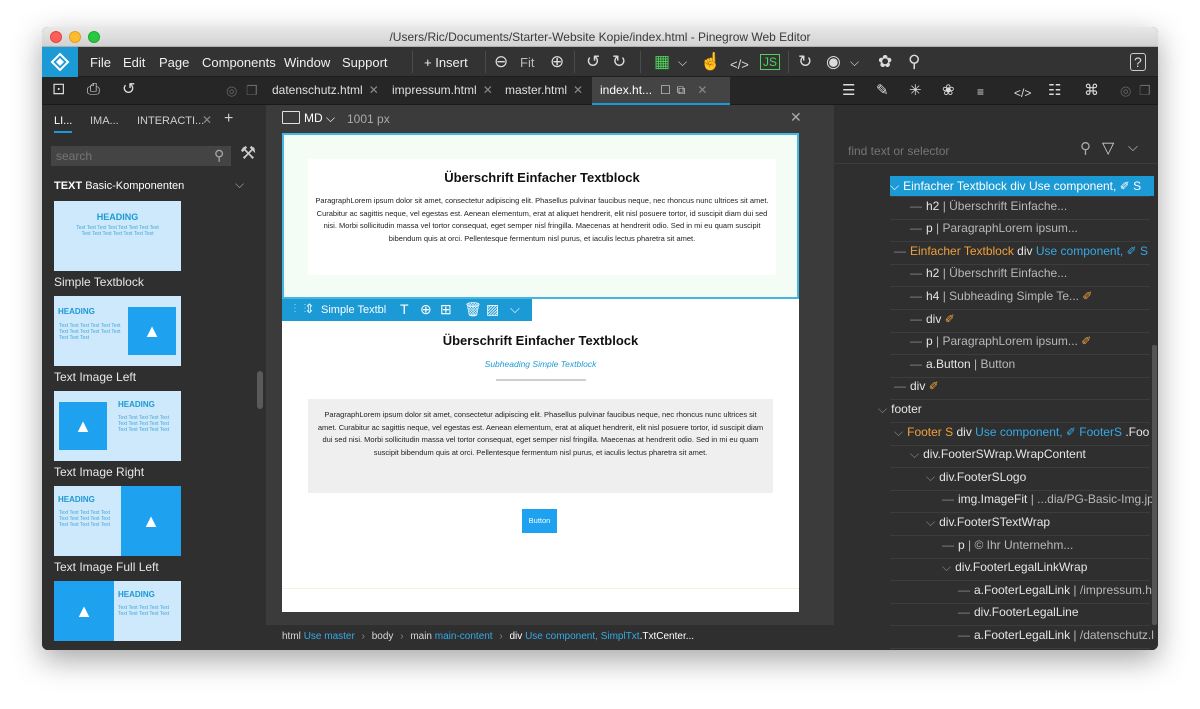  I want to click on move-updown-icon: ⇕, so click(309, 309).